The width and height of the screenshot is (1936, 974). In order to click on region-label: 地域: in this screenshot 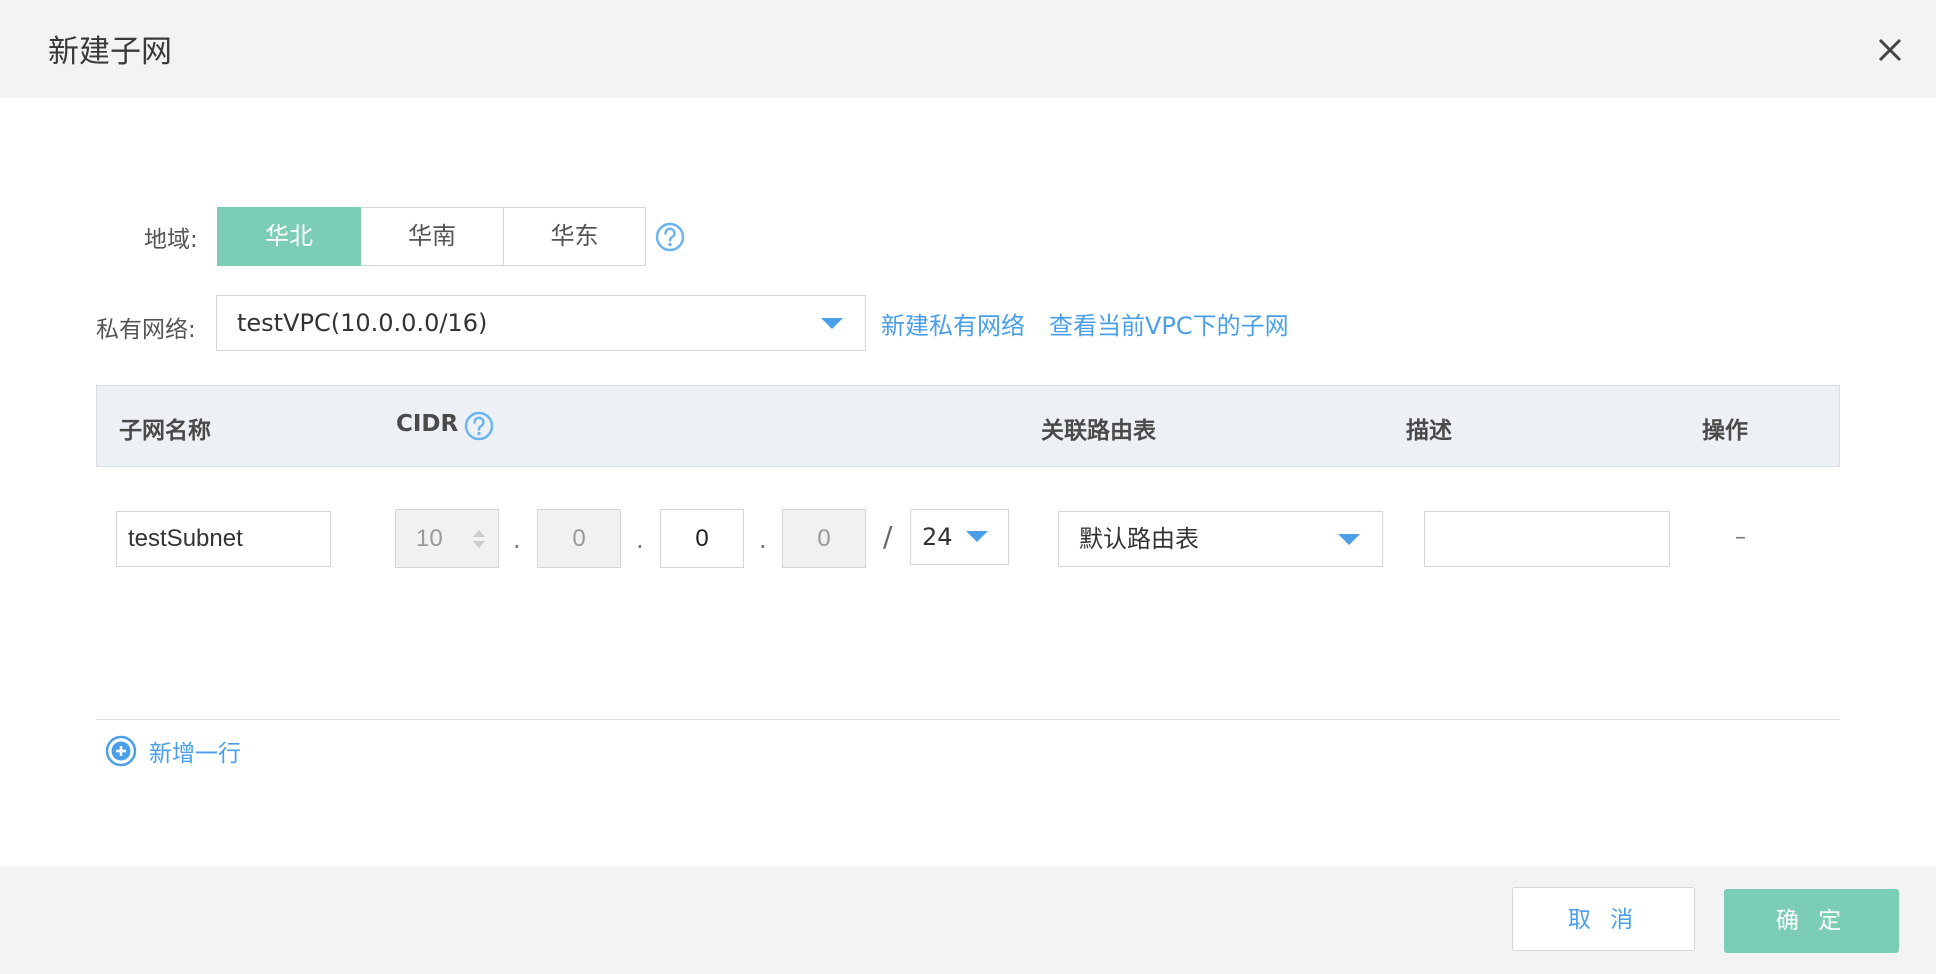, I will do `click(171, 240)`.